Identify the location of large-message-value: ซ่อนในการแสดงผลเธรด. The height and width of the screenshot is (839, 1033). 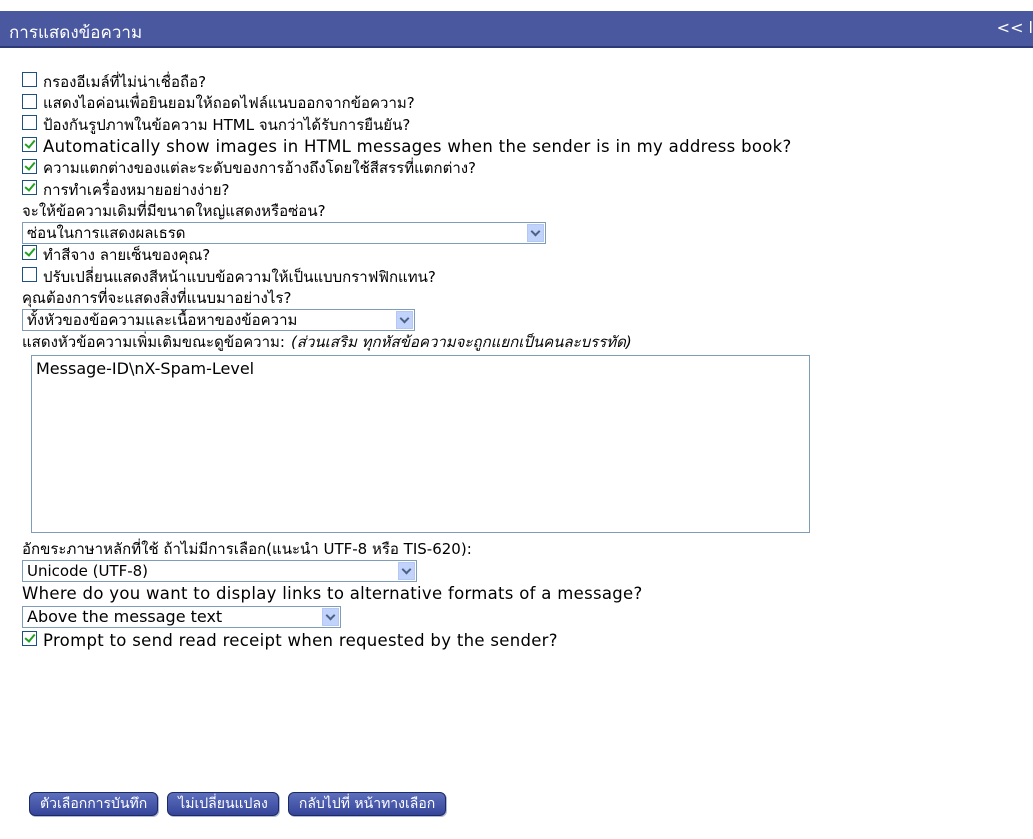
(106, 233).